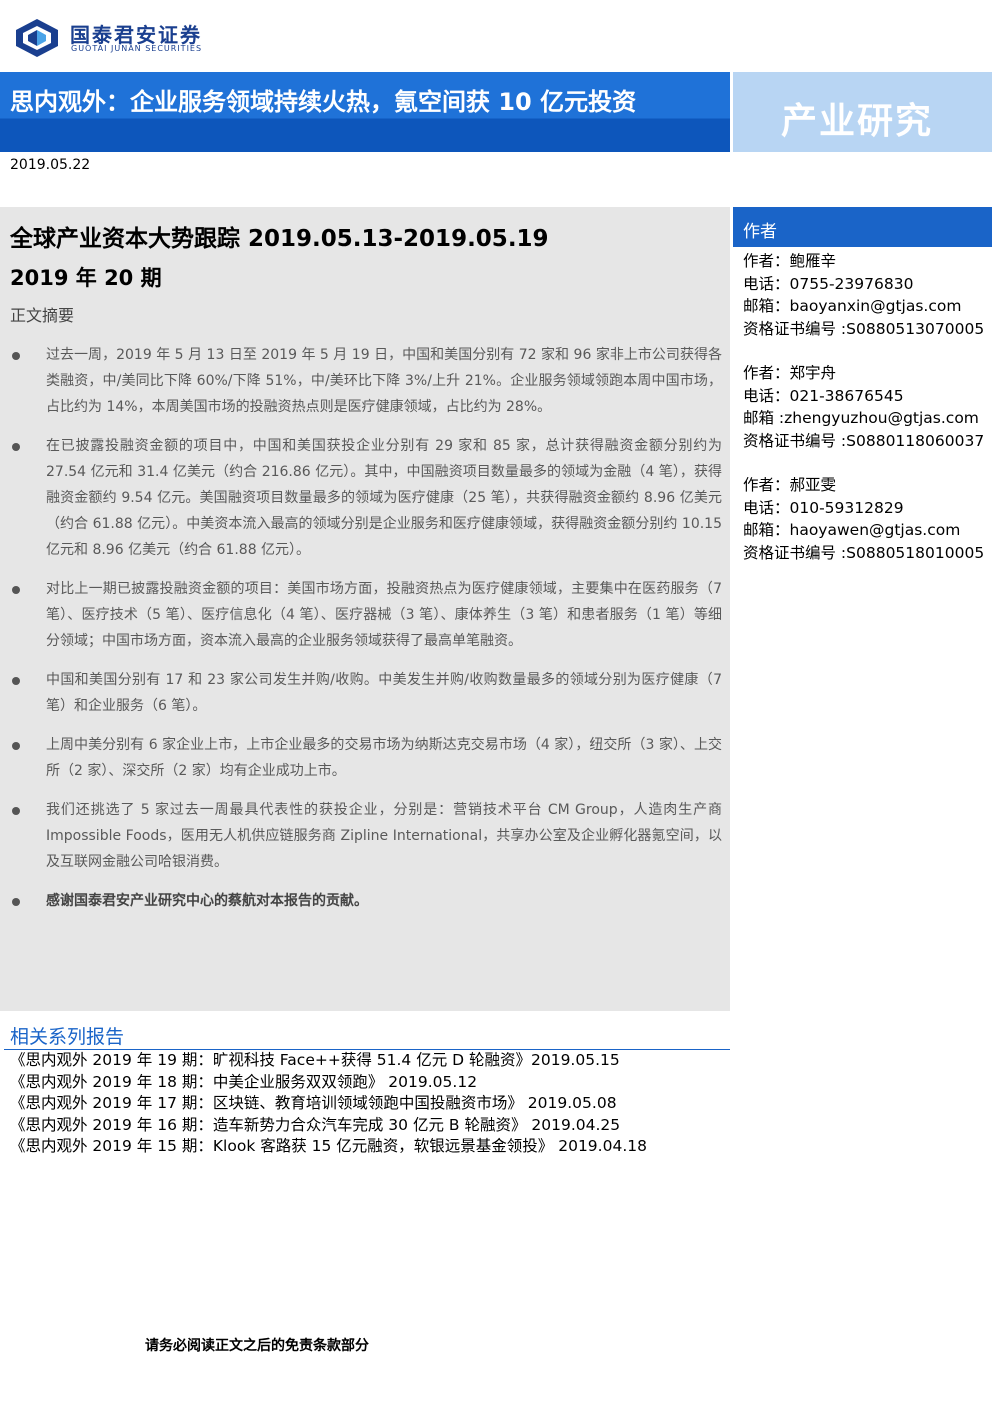 Image resolution: width=992 pixels, height=1403 pixels. I want to click on report-title: 全球产业资本大势跟踪 2019.05.13-2019.05.19, so click(279, 239).